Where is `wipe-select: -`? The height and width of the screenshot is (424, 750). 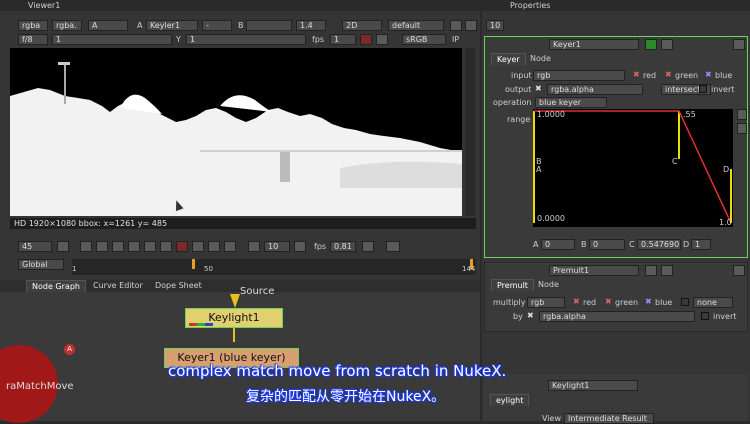
wipe-select: - is located at coordinates (217, 25).